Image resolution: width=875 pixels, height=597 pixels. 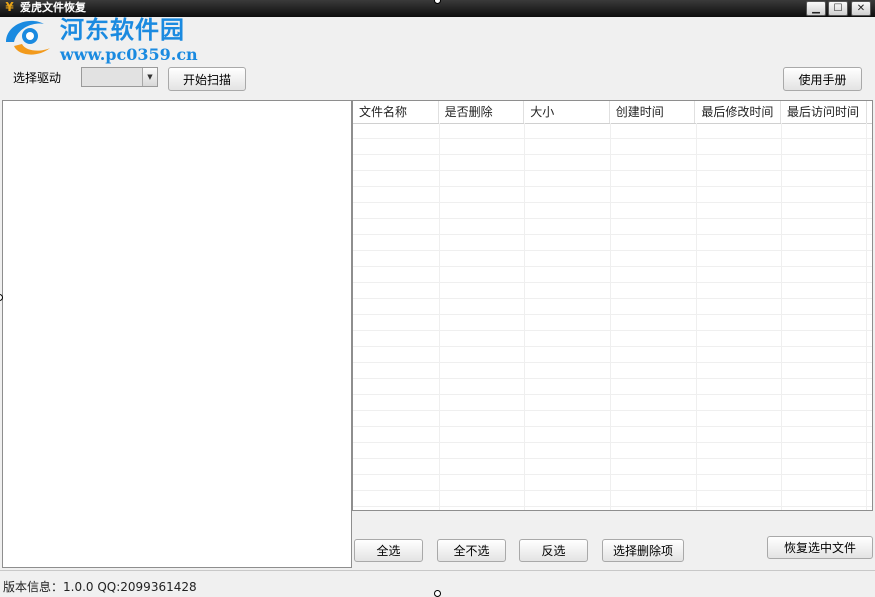 I want to click on watermark-site-name: 河东软件园, so click(x=122, y=27).